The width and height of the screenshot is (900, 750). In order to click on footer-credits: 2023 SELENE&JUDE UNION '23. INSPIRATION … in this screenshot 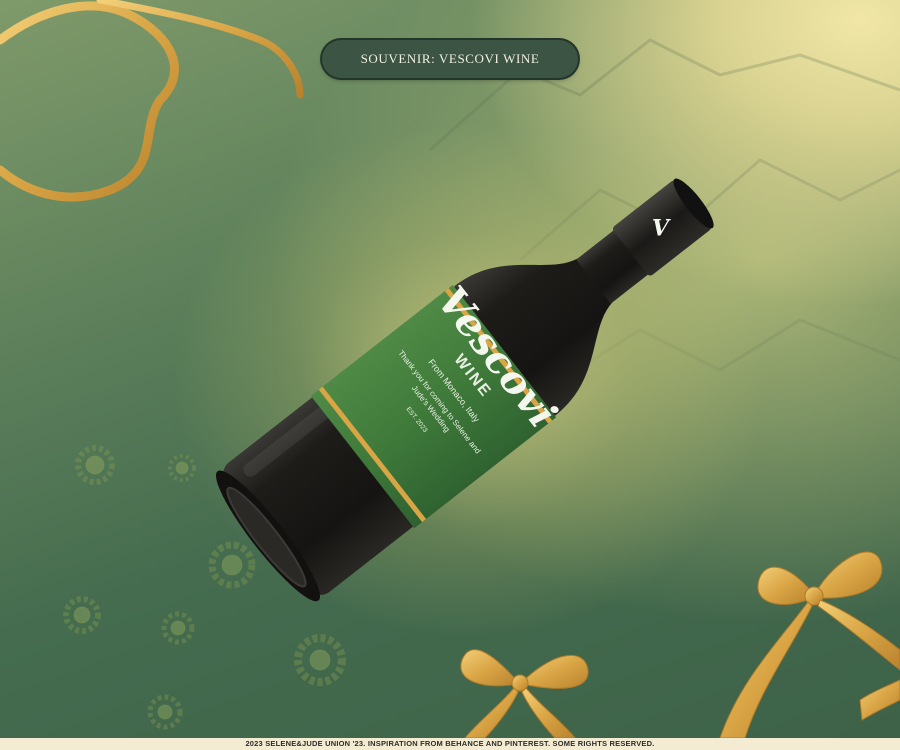, I will do `click(450, 744)`.